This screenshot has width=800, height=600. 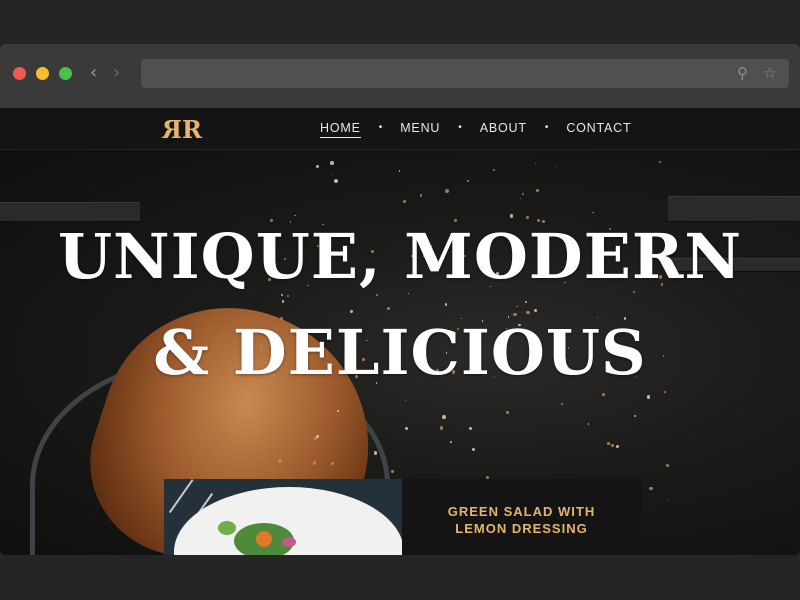 I want to click on maximize-window-button, so click(x=65, y=73).